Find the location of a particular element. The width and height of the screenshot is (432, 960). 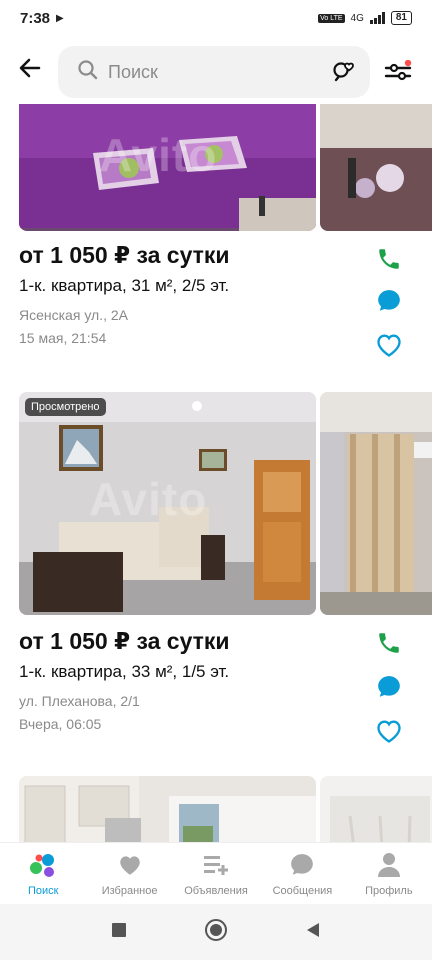

listings-add-icon is located at coordinates (216, 865).